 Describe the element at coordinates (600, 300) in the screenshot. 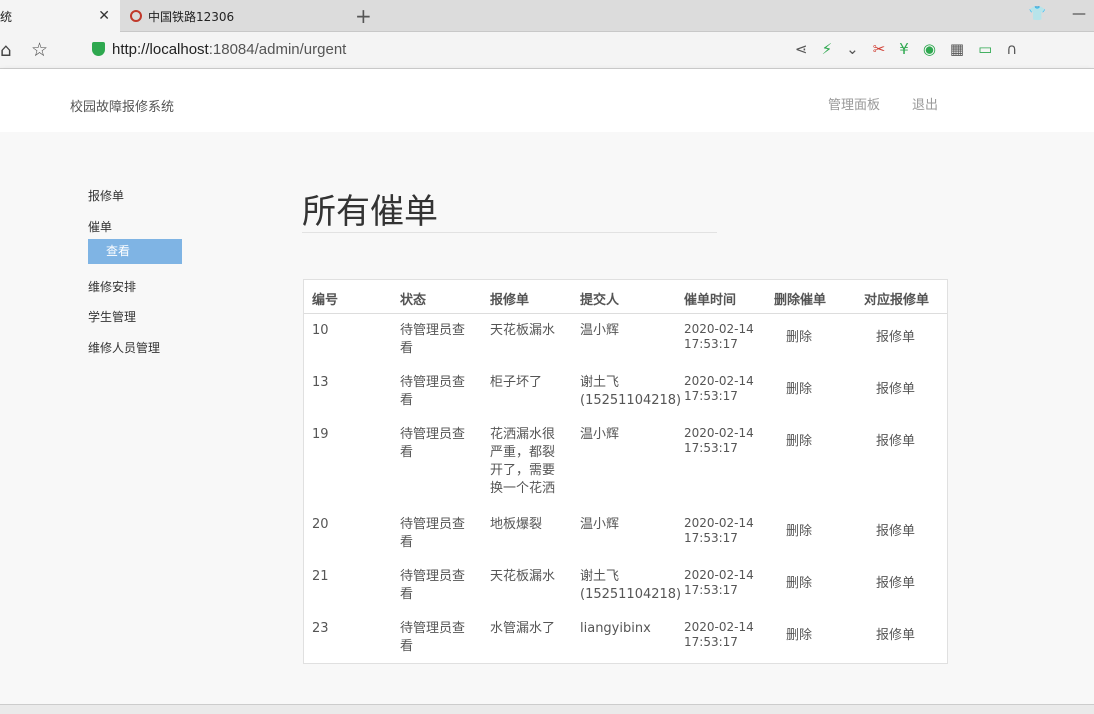

I see `column-header-submitter: 提交人` at that location.